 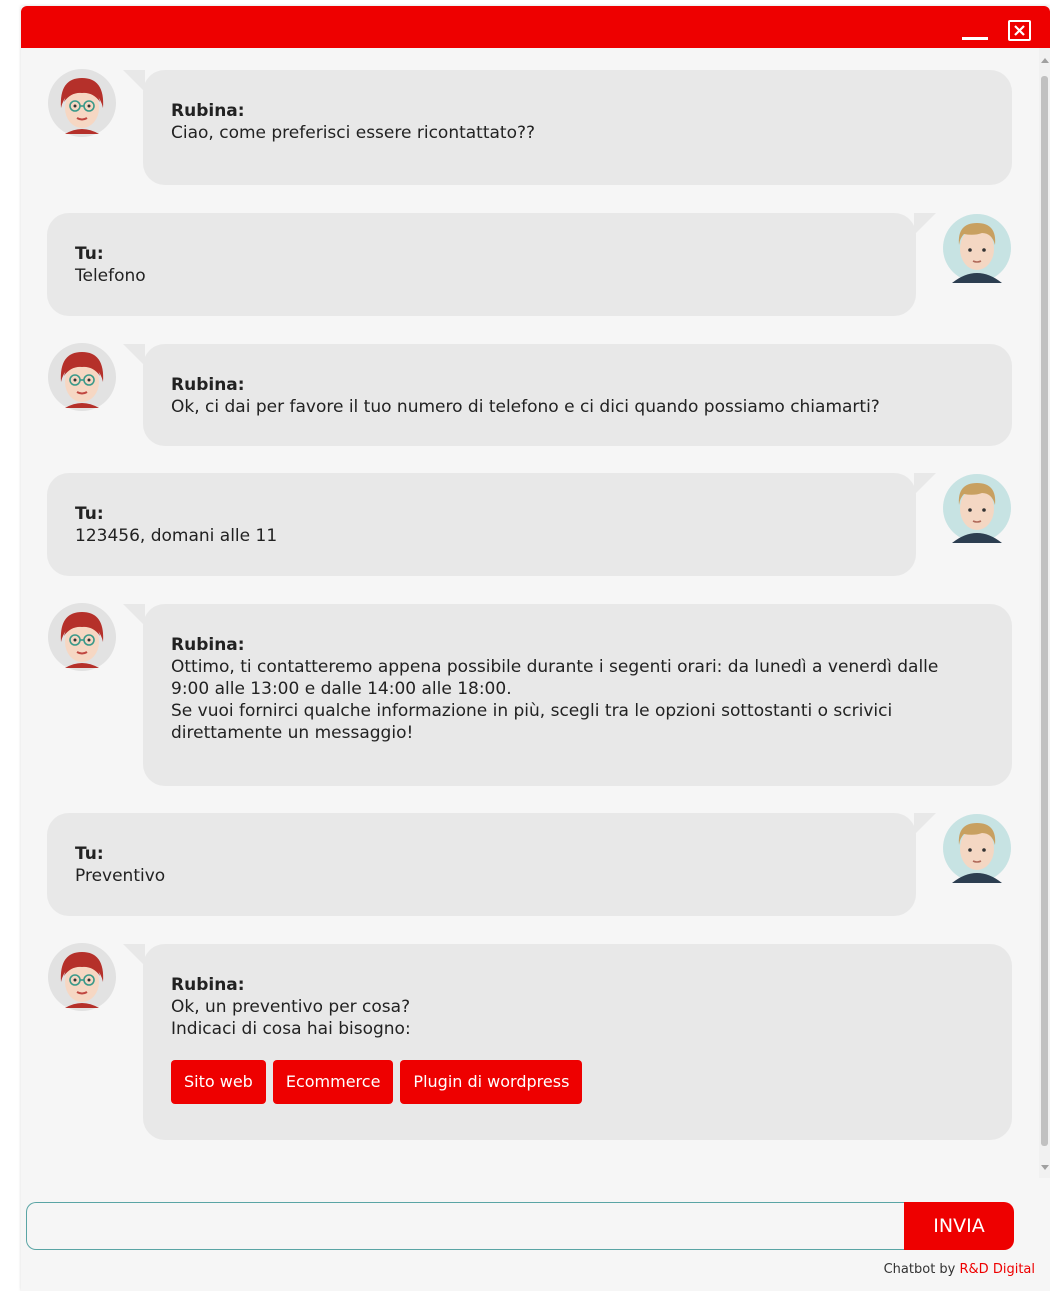 What do you see at coordinates (959, 1226) in the screenshot?
I see `send-button: INVIA` at bounding box center [959, 1226].